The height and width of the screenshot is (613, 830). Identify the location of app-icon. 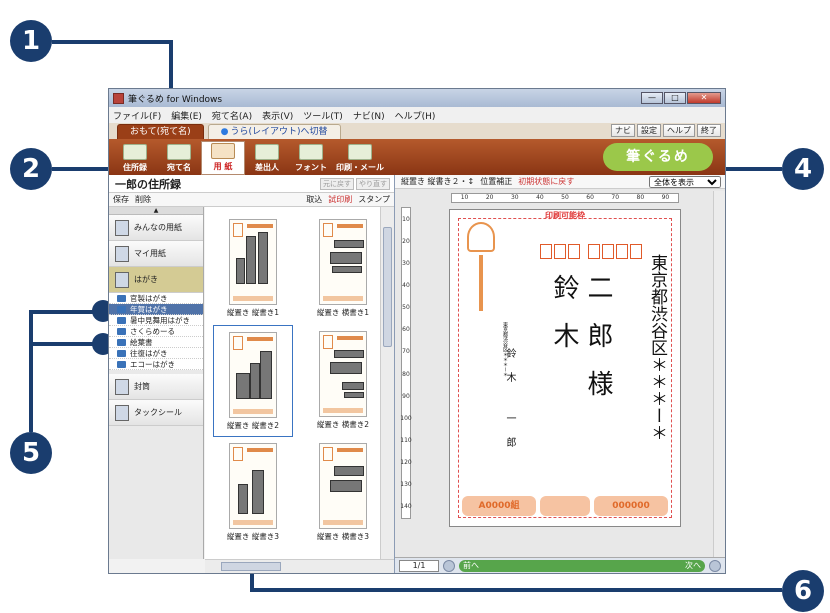
(118, 98).